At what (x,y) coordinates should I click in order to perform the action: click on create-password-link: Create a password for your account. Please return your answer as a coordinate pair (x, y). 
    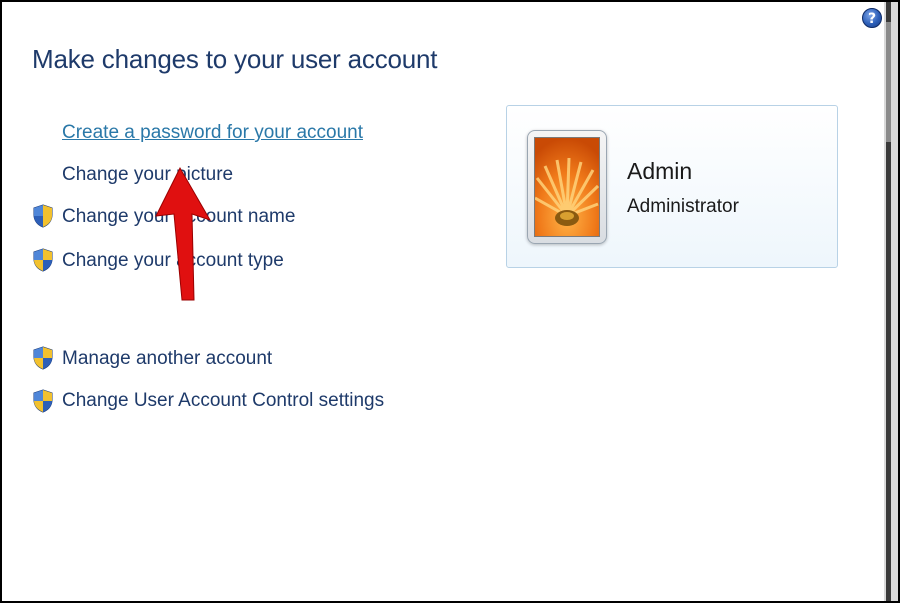
    Looking at the image, I should click on (212, 133).